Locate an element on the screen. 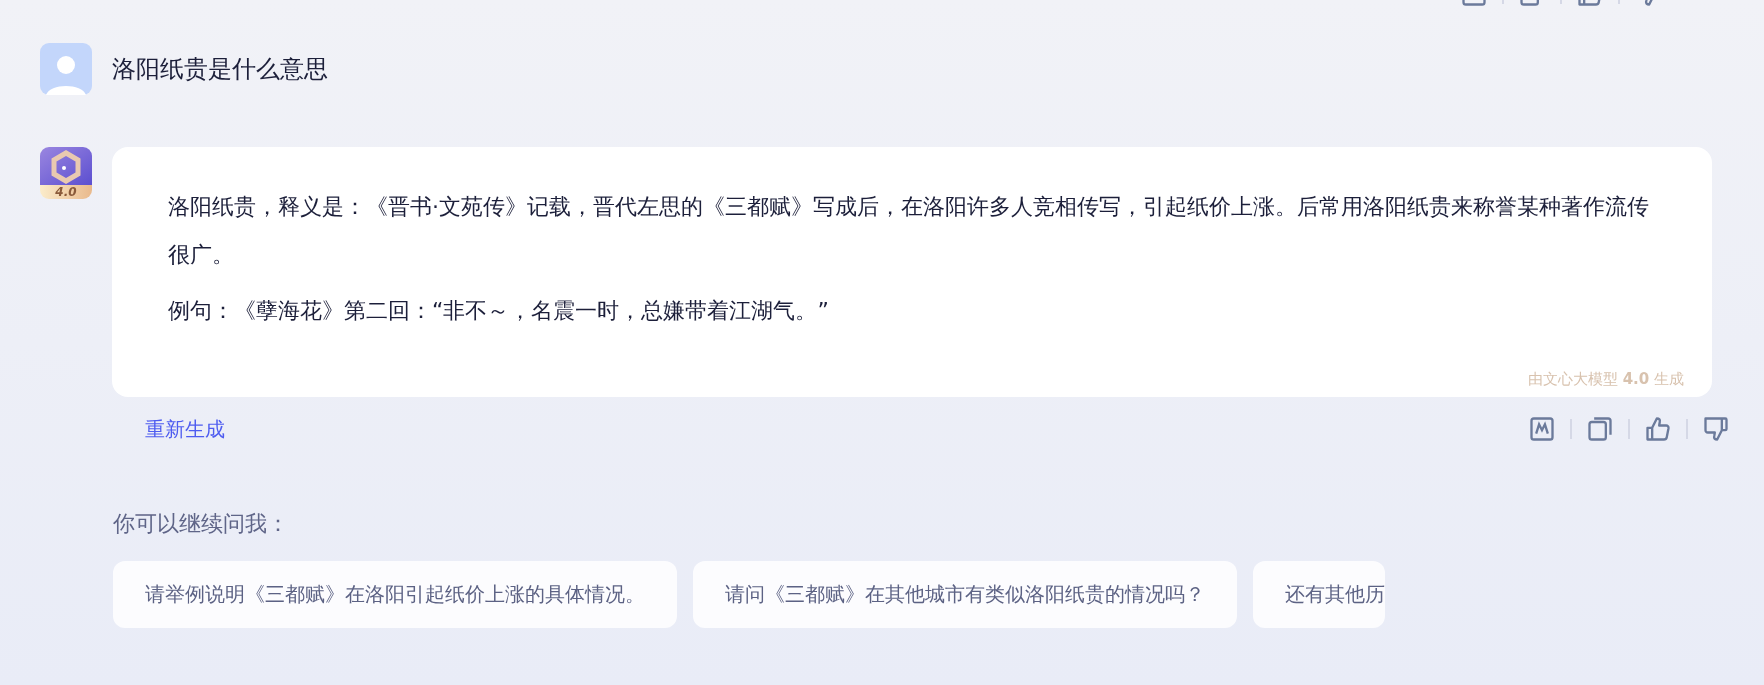 The image size is (1764, 685). suggestion-chip: 请举例说明《三都赋》在洛阳引起纸价上涨的具体情况。 is located at coordinates (395, 594).